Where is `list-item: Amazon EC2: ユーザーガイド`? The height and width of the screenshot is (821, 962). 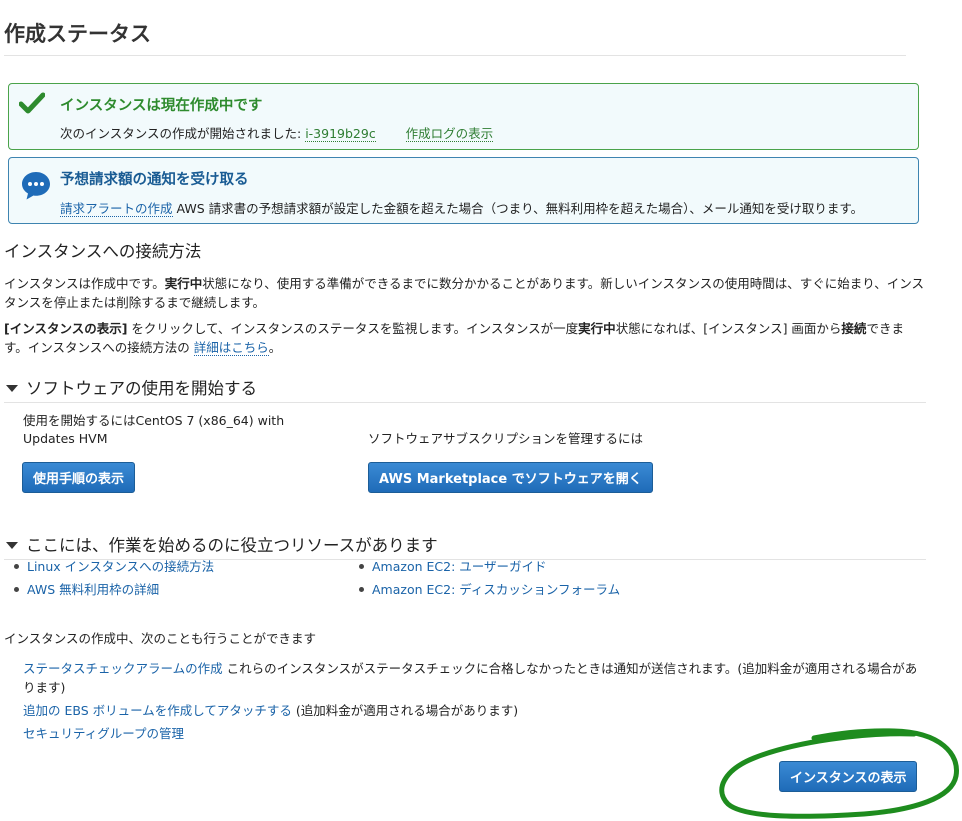 list-item: Amazon EC2: ユーザーガイド is located at coordinates (488, 568).